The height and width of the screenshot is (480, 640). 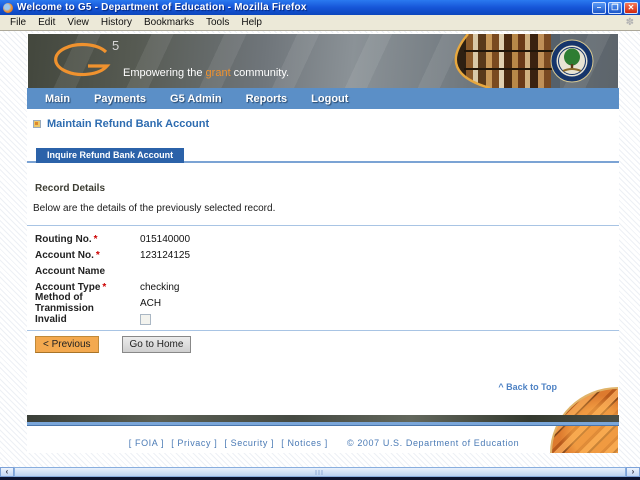 I want to click on field-label: Method of Tranmission, so click(x=64, y=303).